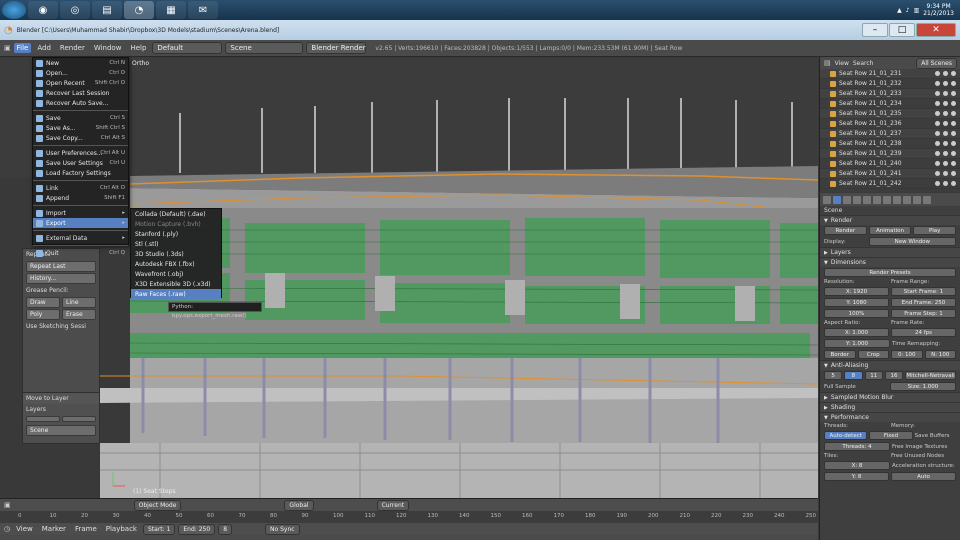 This screenshot has height=540, width=960. Describe the element at coordinates (14, 10) in the screenshot. I see `start-button` at that location.